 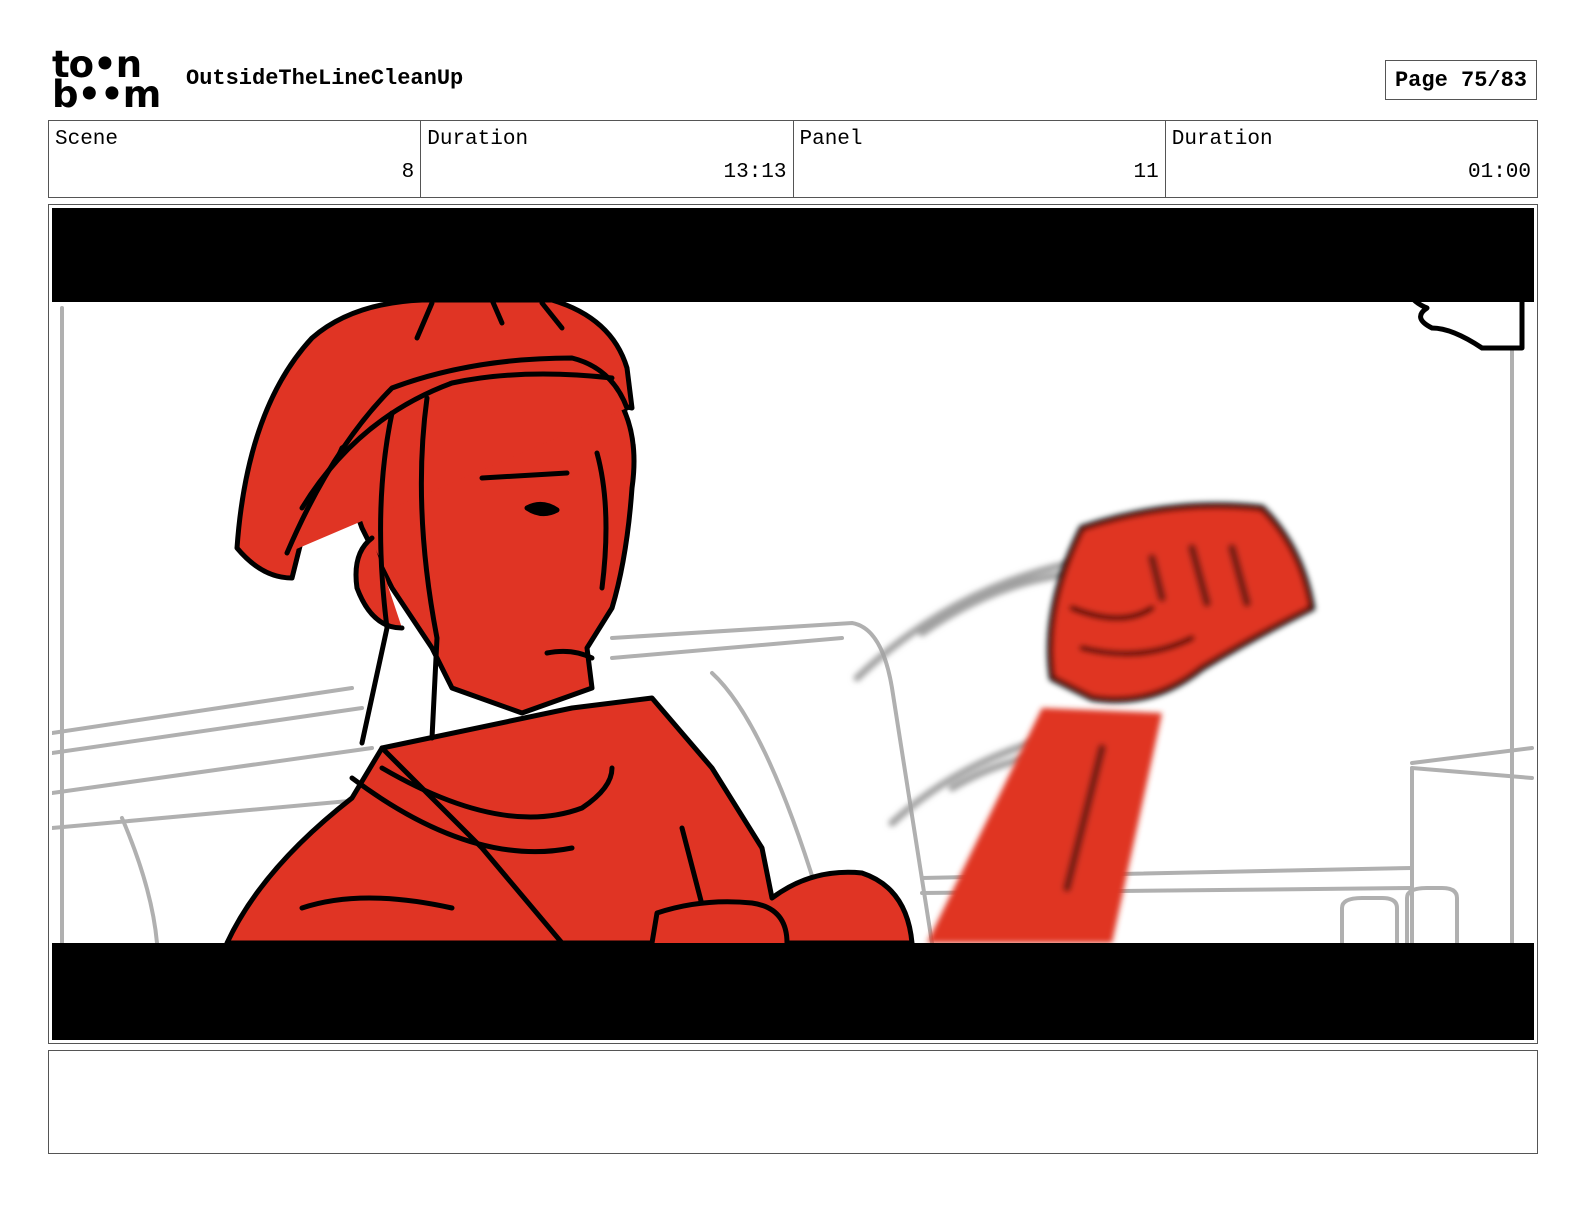 I want to click on scene-value: 8, so click(x=408, y=172).